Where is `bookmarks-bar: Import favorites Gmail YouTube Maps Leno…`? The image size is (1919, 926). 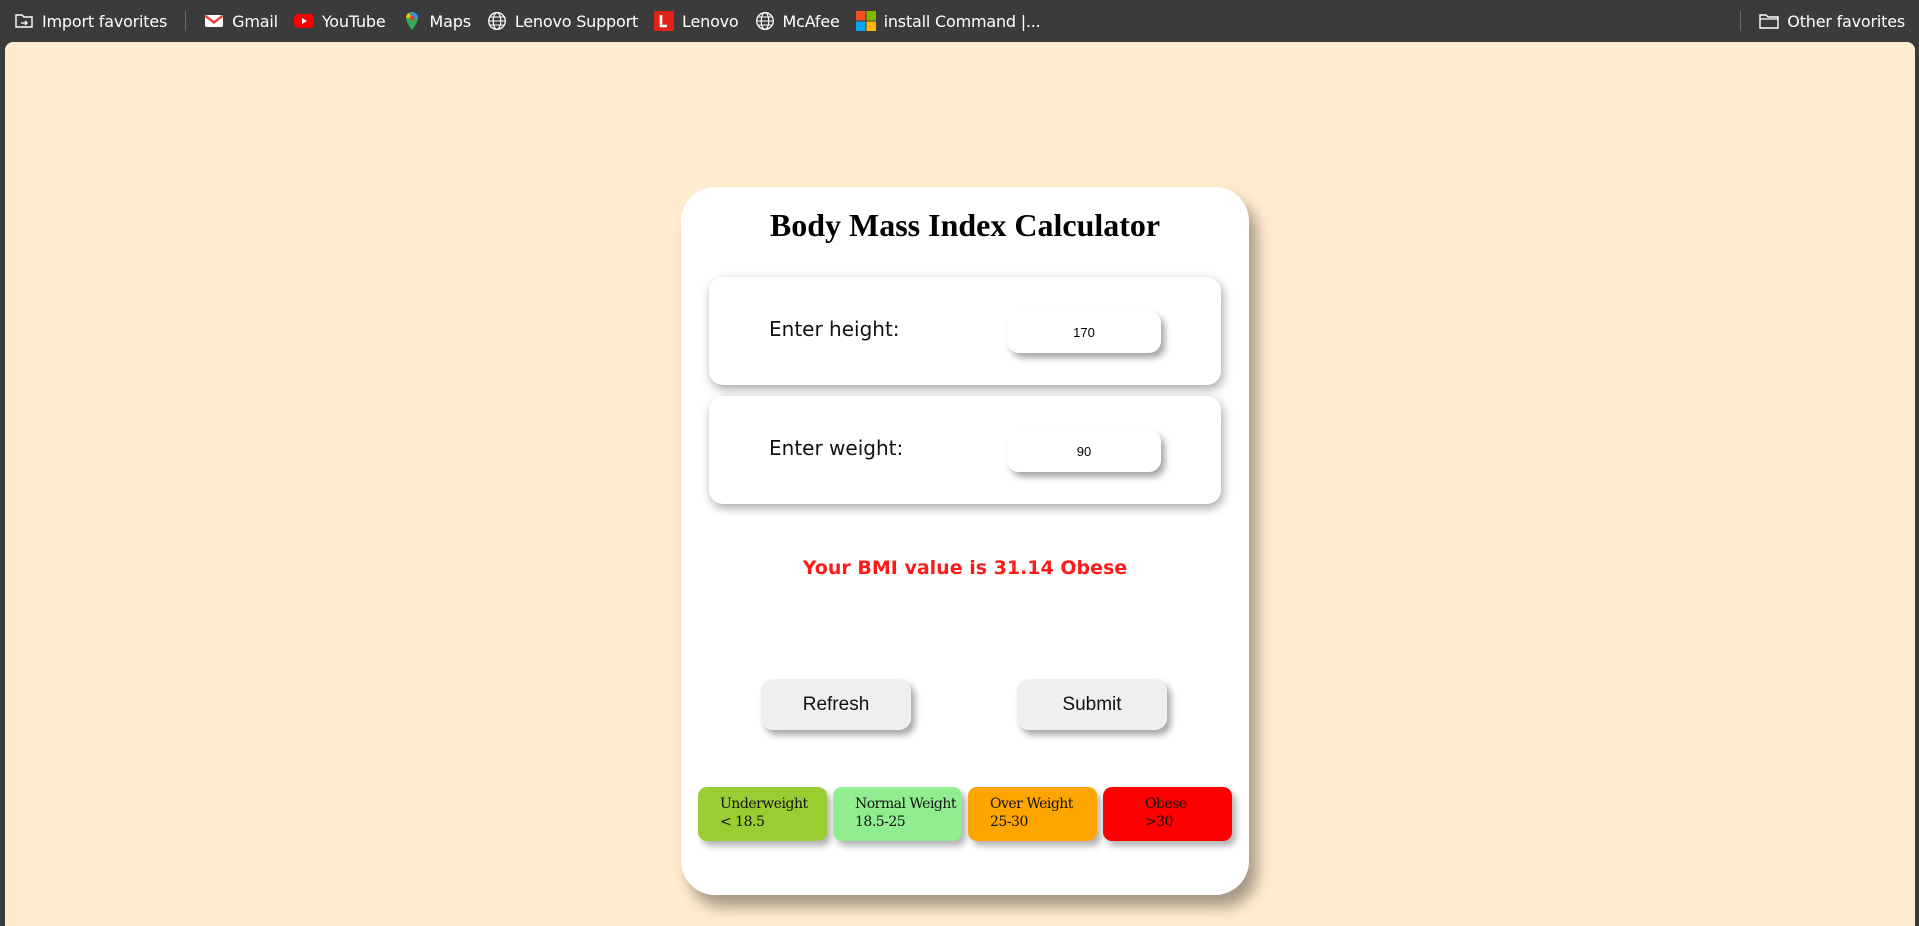 bookmarks-bar: Import favorites Gmail YouTube Maps Leno… is located at coordinates (959, 21).